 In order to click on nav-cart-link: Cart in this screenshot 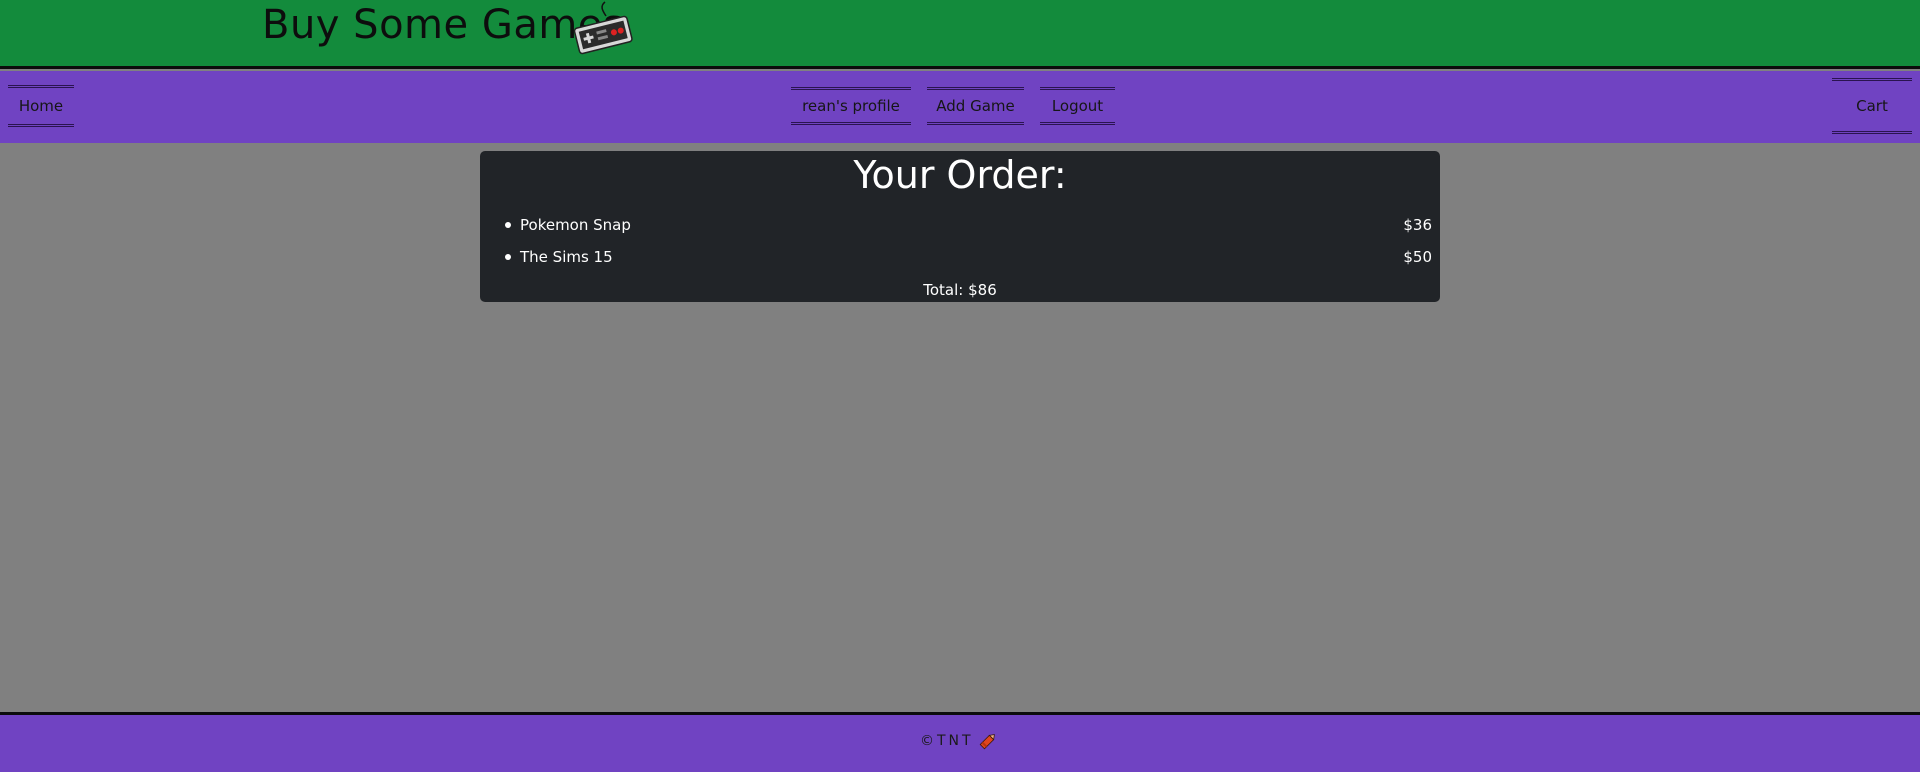, I will do `click(1872, 106)`.